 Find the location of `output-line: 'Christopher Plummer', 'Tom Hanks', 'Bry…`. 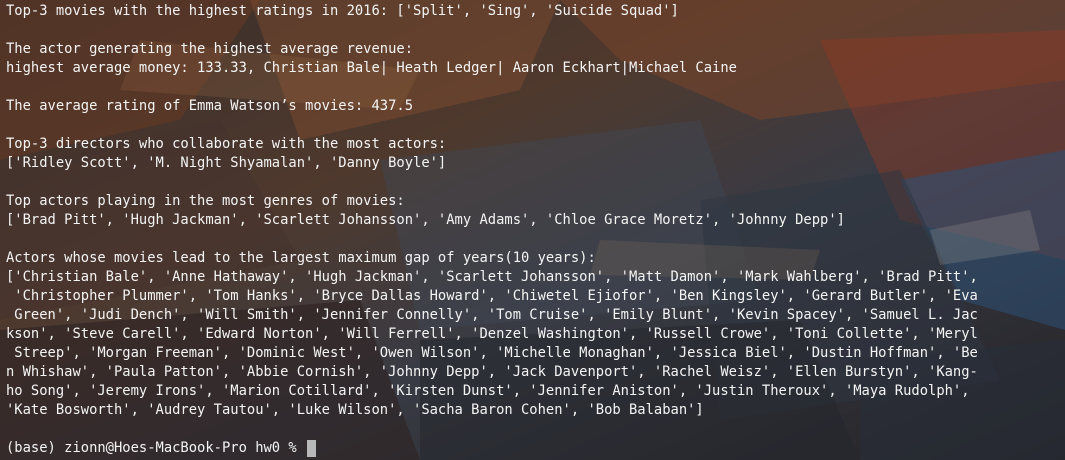

output-line: 'Christopher Plummer', 'Tom Hanks', 'Bry… is located at coordinates (492, 296).